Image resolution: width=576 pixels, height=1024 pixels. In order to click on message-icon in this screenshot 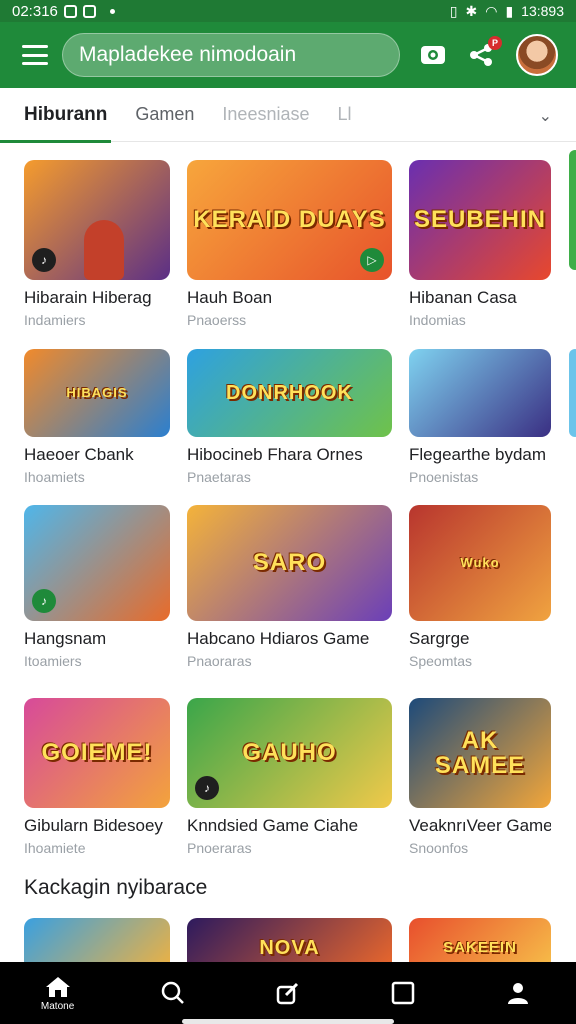, I will do `click(89, 11)`.